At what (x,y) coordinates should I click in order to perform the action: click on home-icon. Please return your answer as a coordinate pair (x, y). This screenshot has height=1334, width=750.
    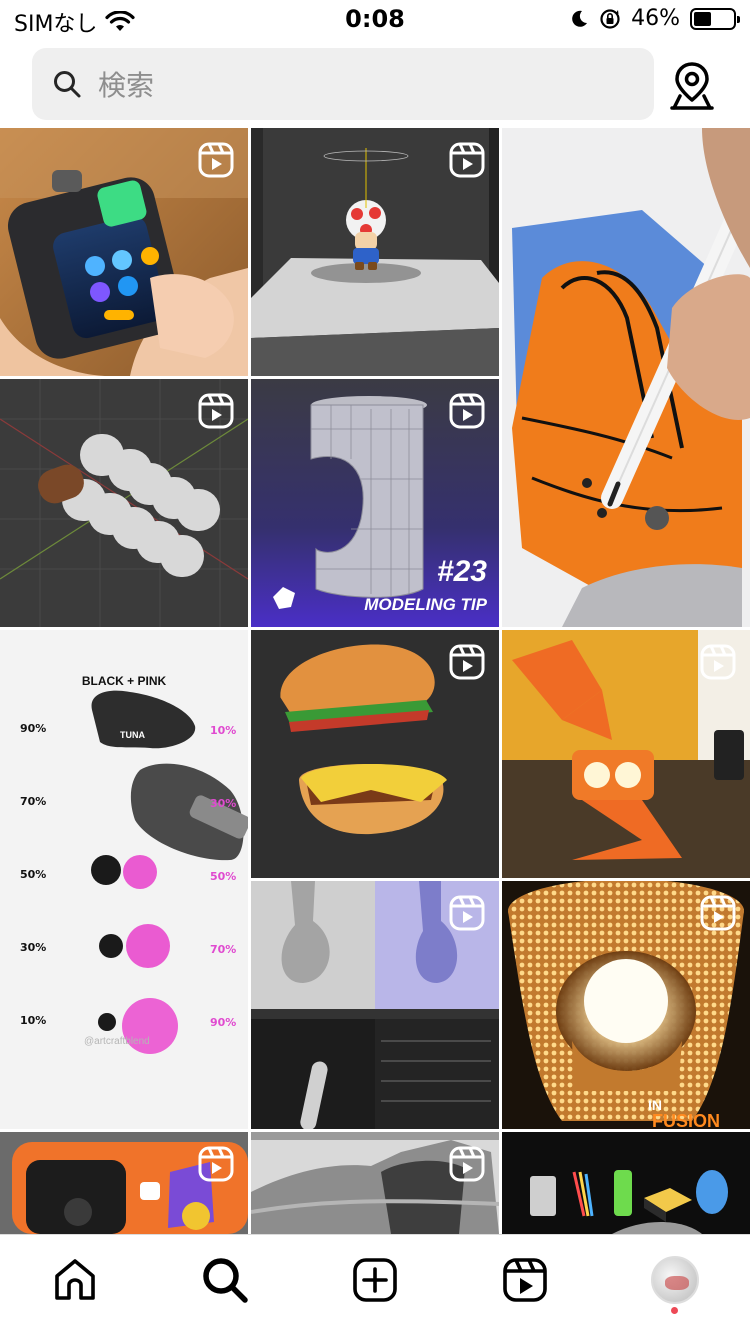
    Looking at the image, I should click on (75, 1279).